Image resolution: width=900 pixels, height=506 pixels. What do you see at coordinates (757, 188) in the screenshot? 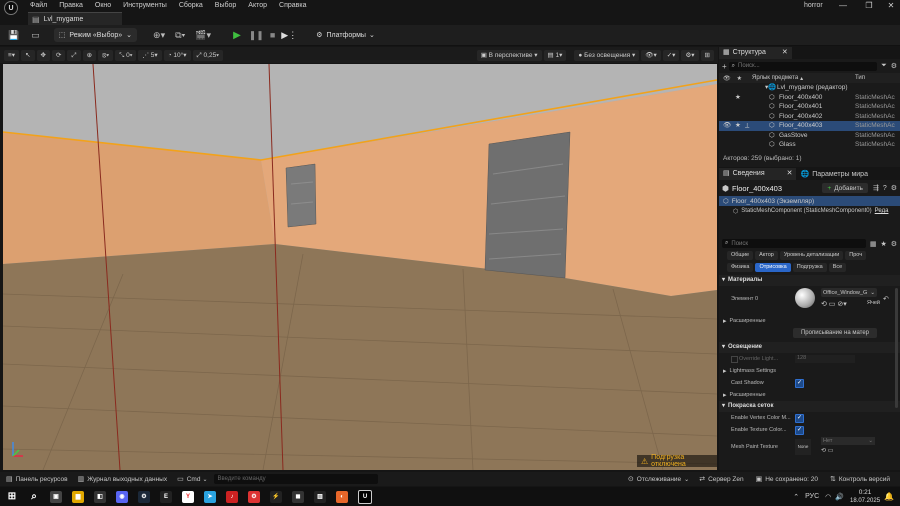
I see `actor-name: Floor_400x403` at bounding box center [757, 188].